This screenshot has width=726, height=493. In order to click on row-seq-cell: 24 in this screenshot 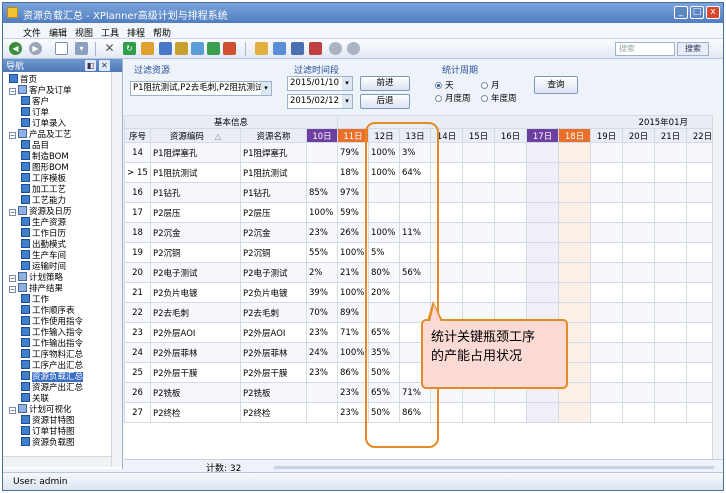, I will do `click(137, 352)`.